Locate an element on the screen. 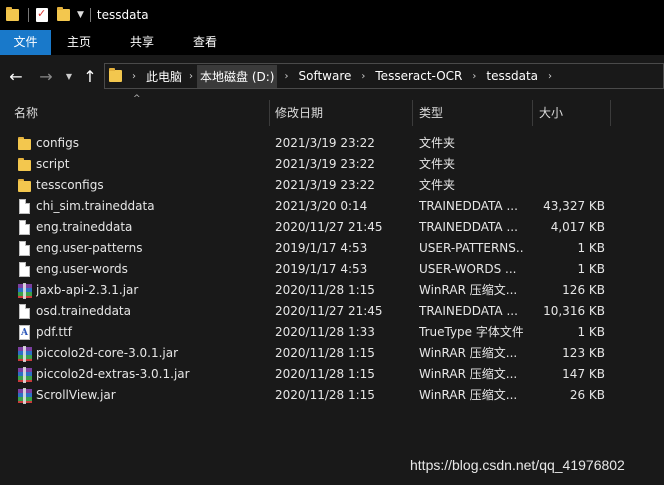  breadcrumb-tessdata: tessdata is located at coordinates (512, 76).